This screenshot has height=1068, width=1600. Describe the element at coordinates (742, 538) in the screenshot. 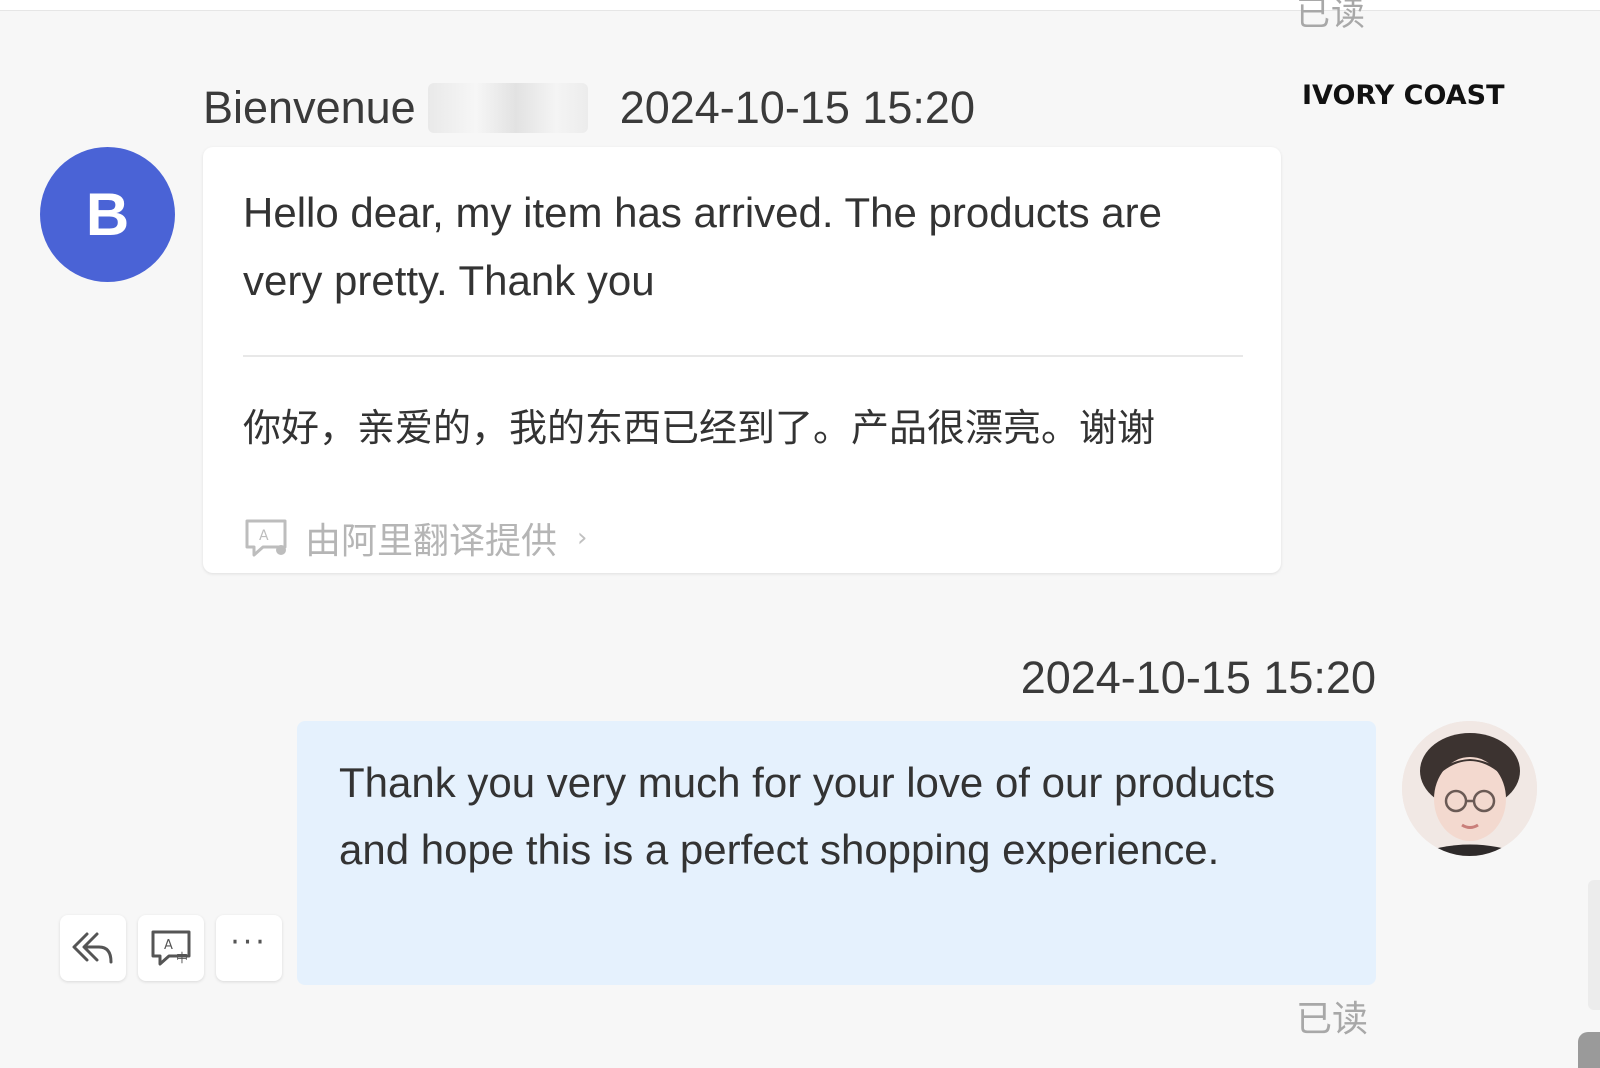

I see `translation-provider-link: A 由阿里翻译提供 ›` at that location.